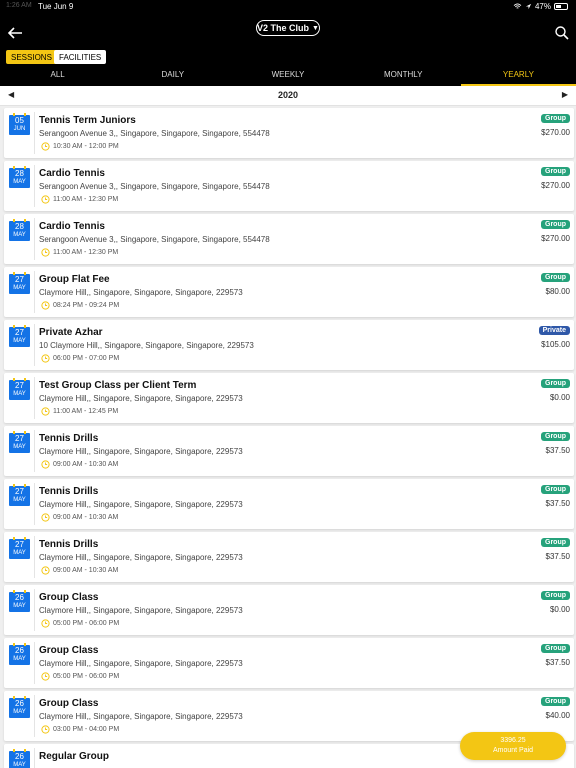 Image resolution: width=576 pixels, height=768 pixels. I want to click on calendar-icon: 28 MAY, so click(19, 230).